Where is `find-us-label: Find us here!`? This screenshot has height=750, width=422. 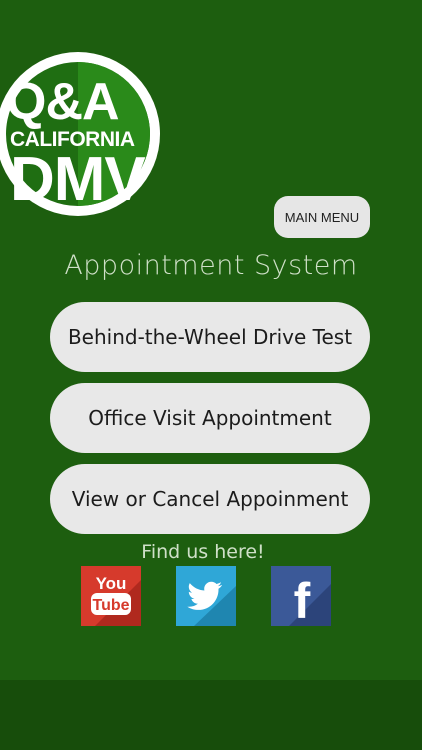 find-us-label: Find us here! is located at coordinates (203, 552).